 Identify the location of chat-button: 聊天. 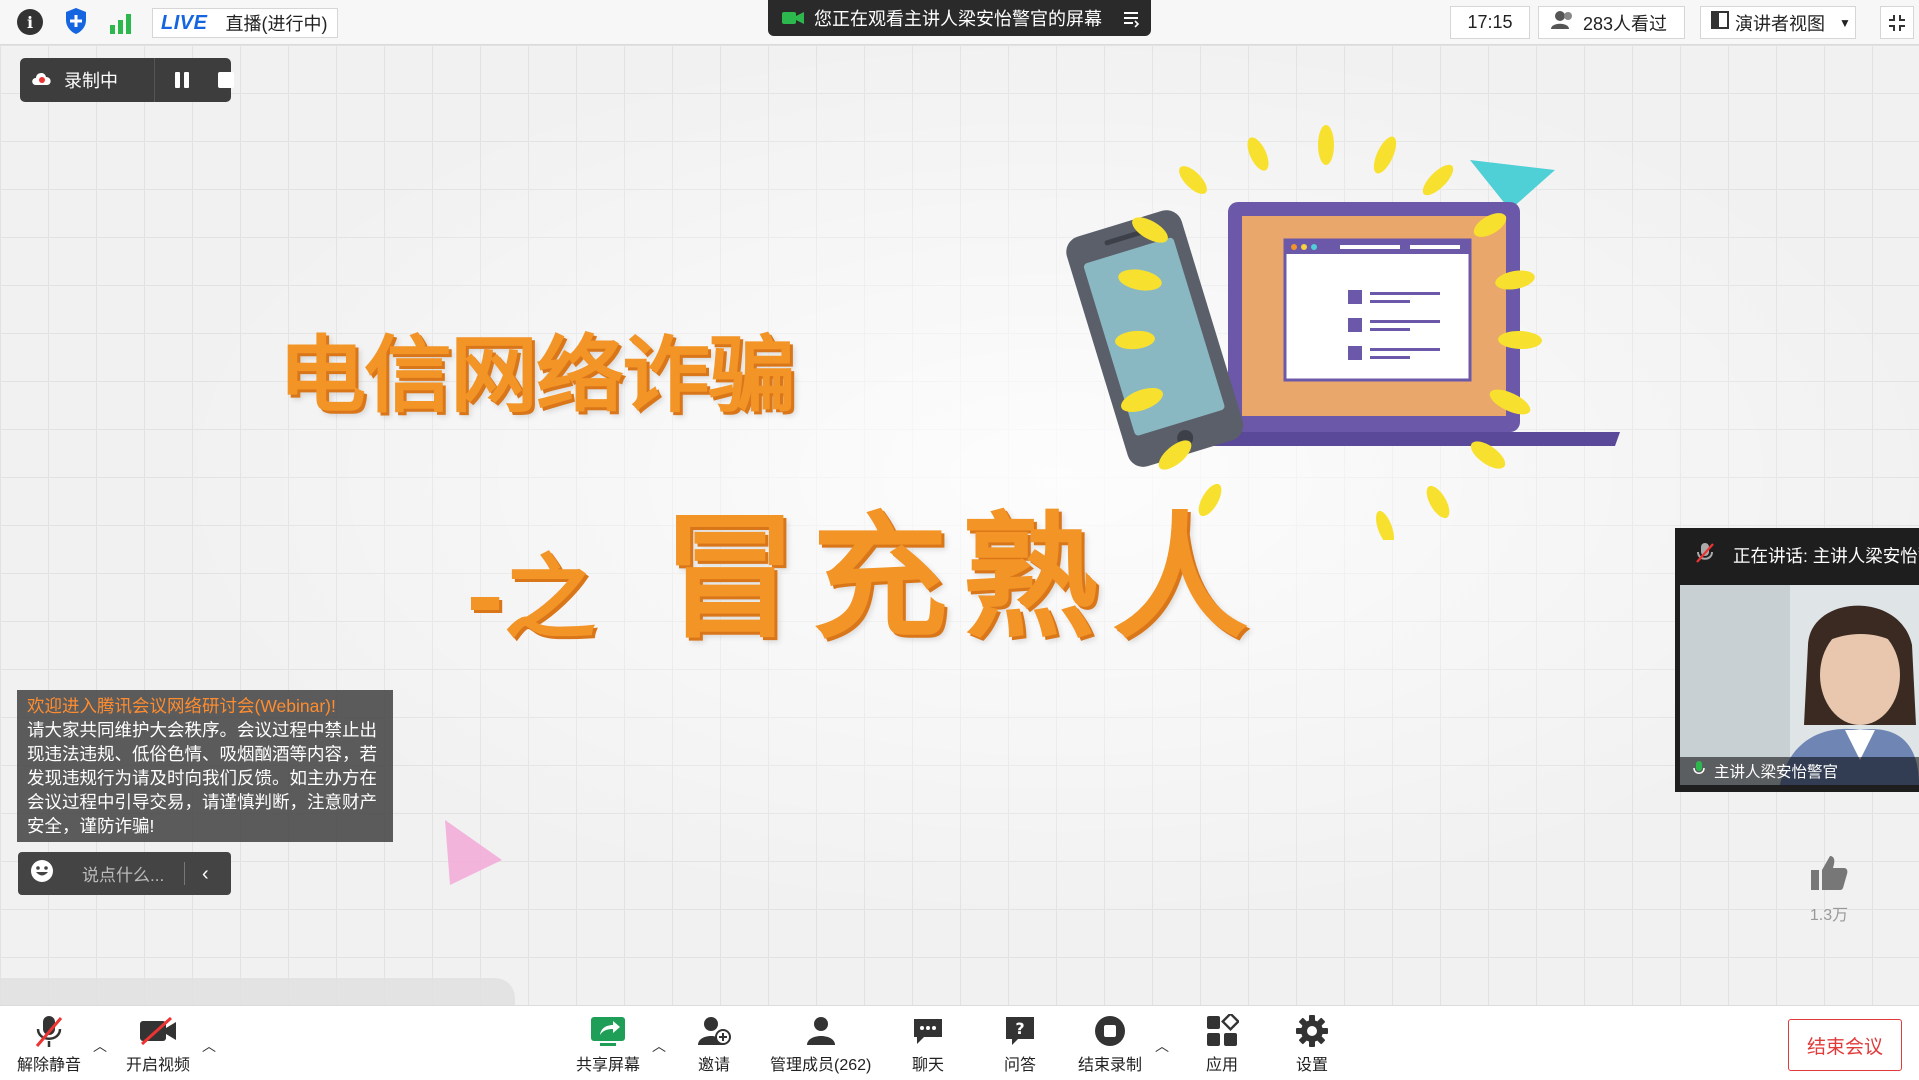
(928, 1044).